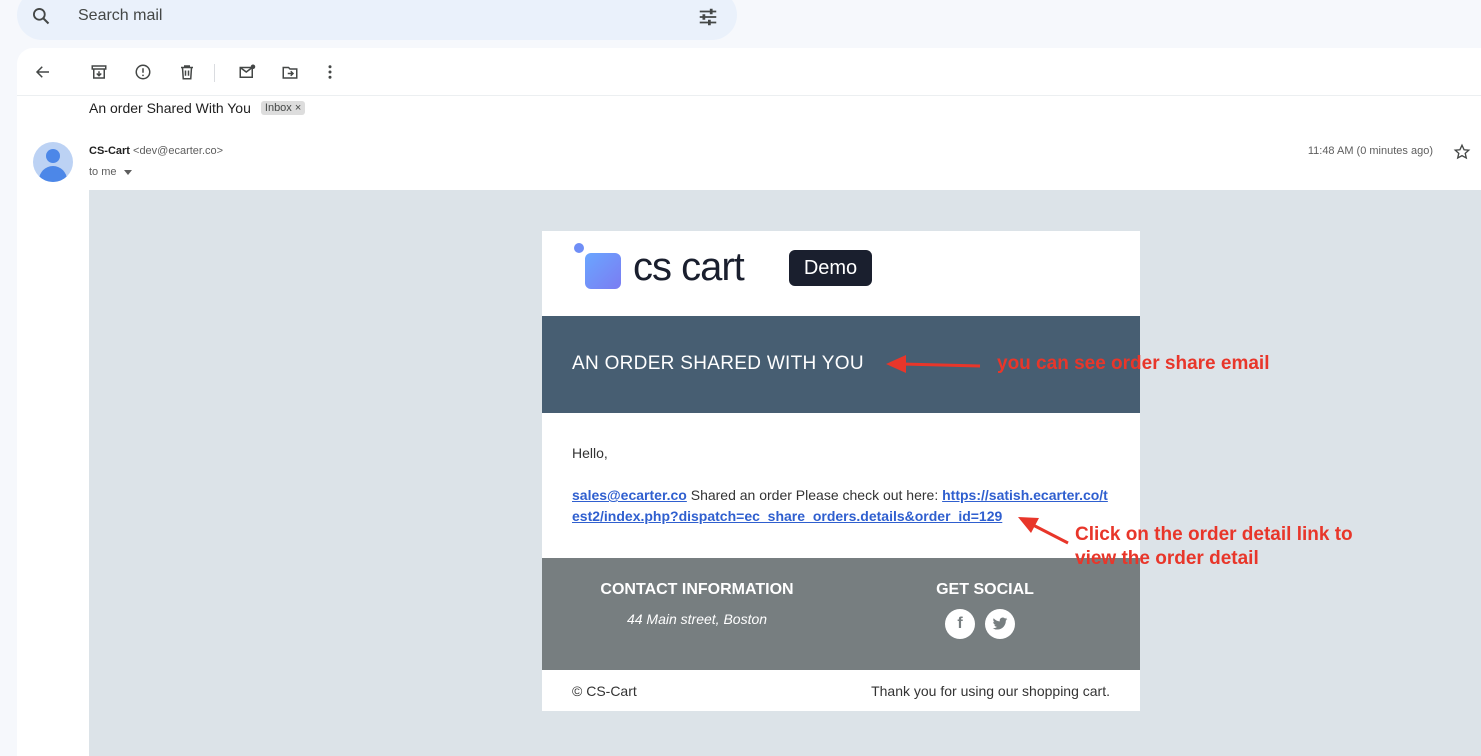 Image resolution: width=1481 pixels, height=756 pixels. I want to click on cs-cart-logo: cs cart Demo, so click(841, 273).